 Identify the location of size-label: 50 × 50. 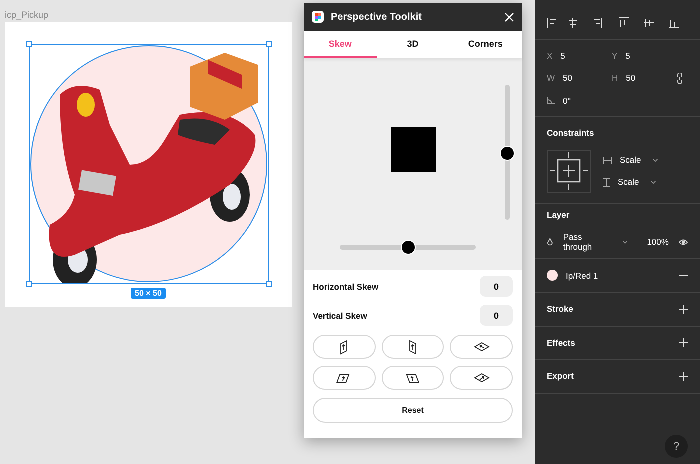
(148, 293).